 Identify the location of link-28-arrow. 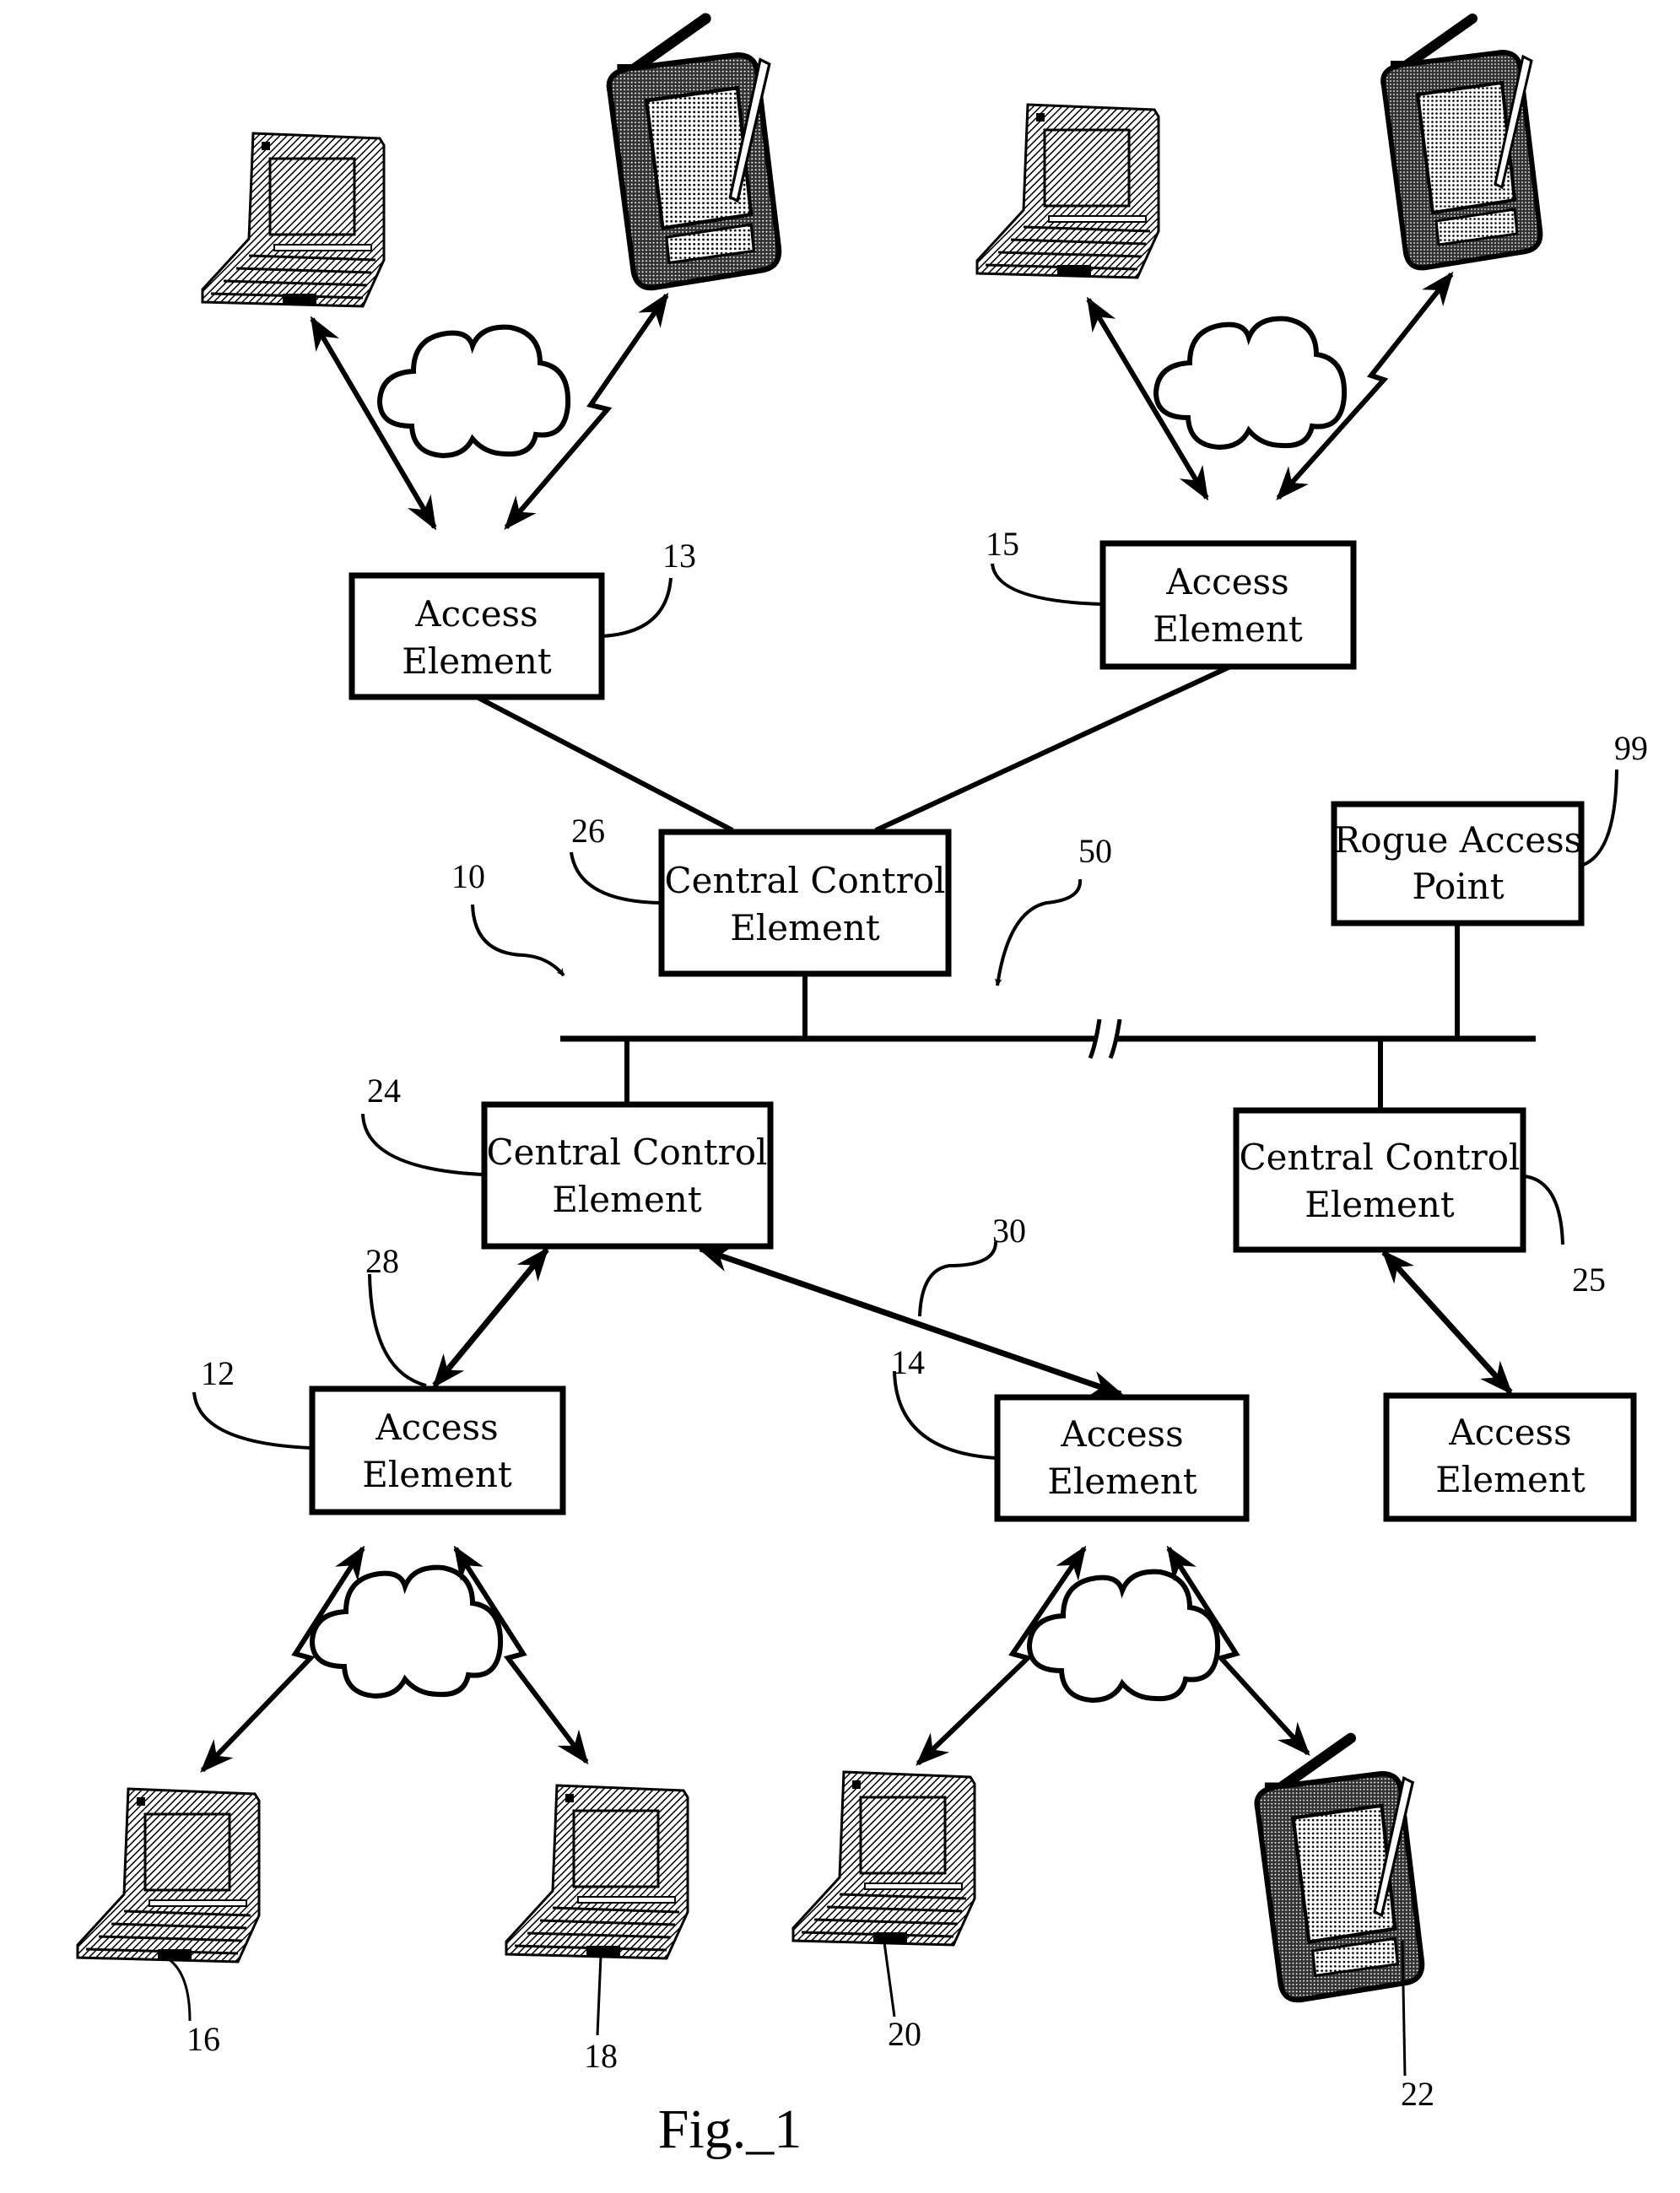
(491, 1317).